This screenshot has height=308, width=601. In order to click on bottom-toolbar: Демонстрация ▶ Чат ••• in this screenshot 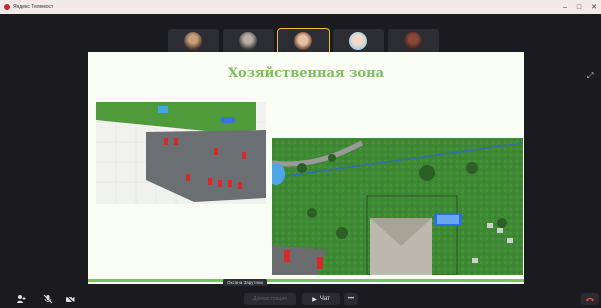, I will do `click(300, 299)`.